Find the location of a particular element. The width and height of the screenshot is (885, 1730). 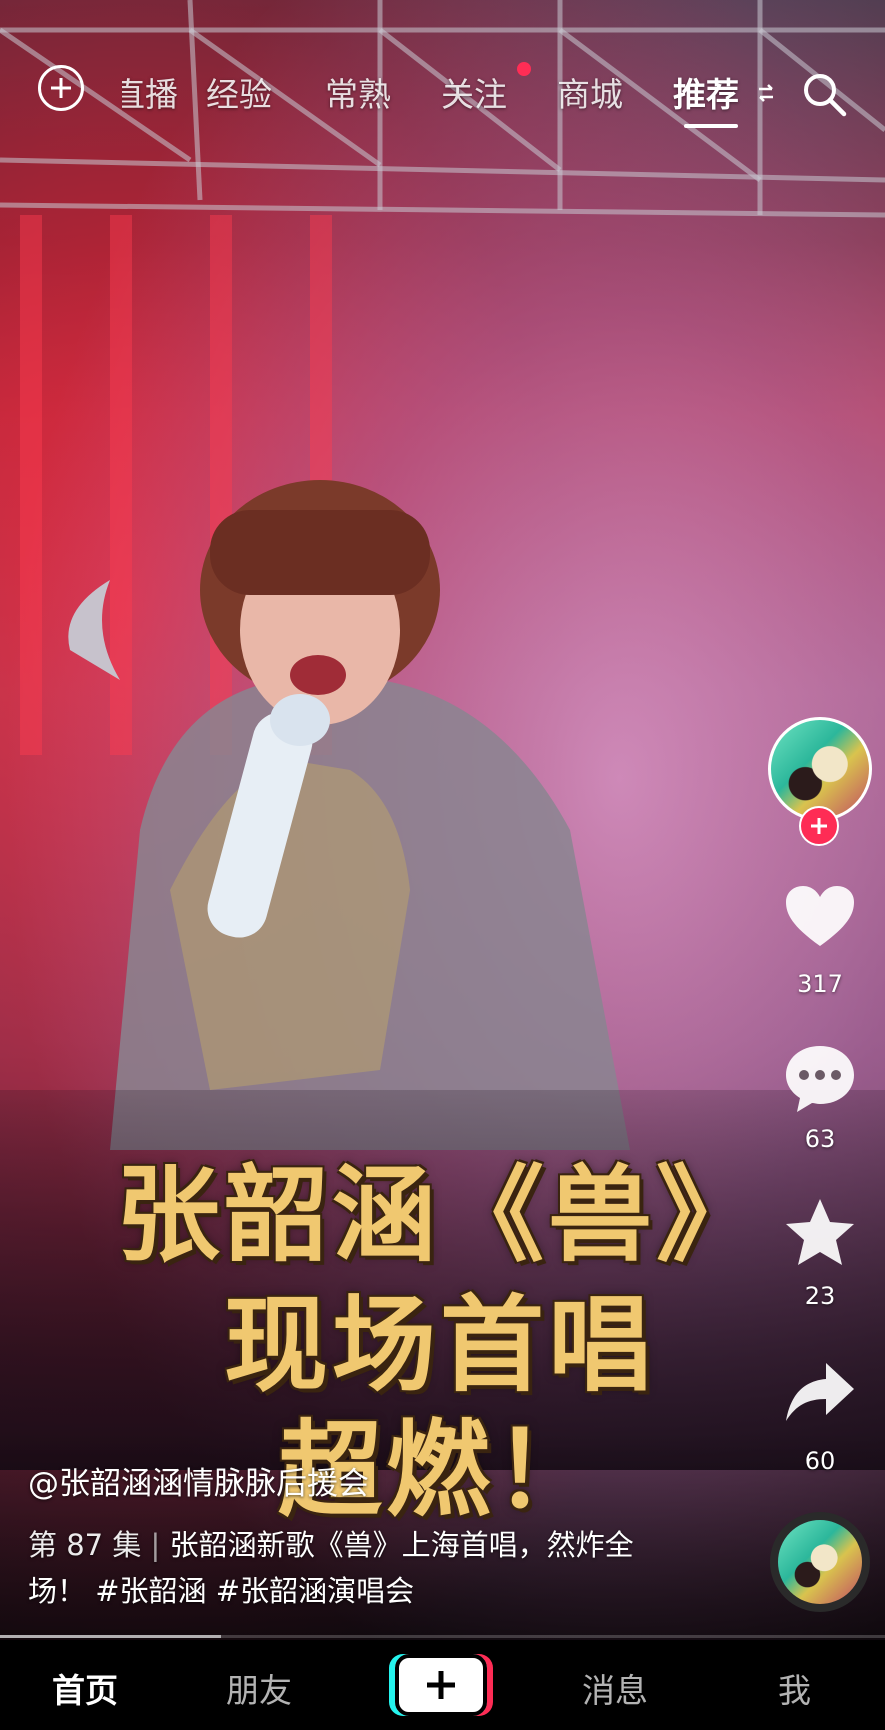

tab-experience: 经验 is located at coordinates (239, 92).